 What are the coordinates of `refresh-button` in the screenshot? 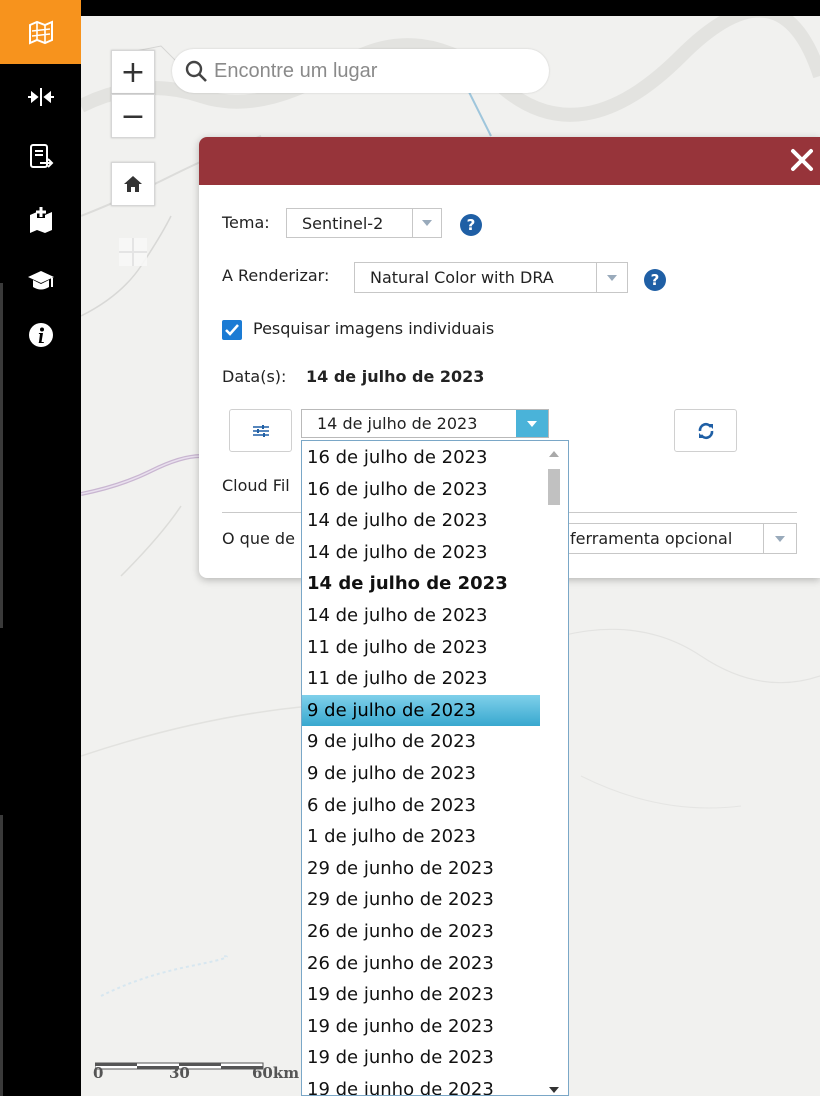 It's located at (705, 430).